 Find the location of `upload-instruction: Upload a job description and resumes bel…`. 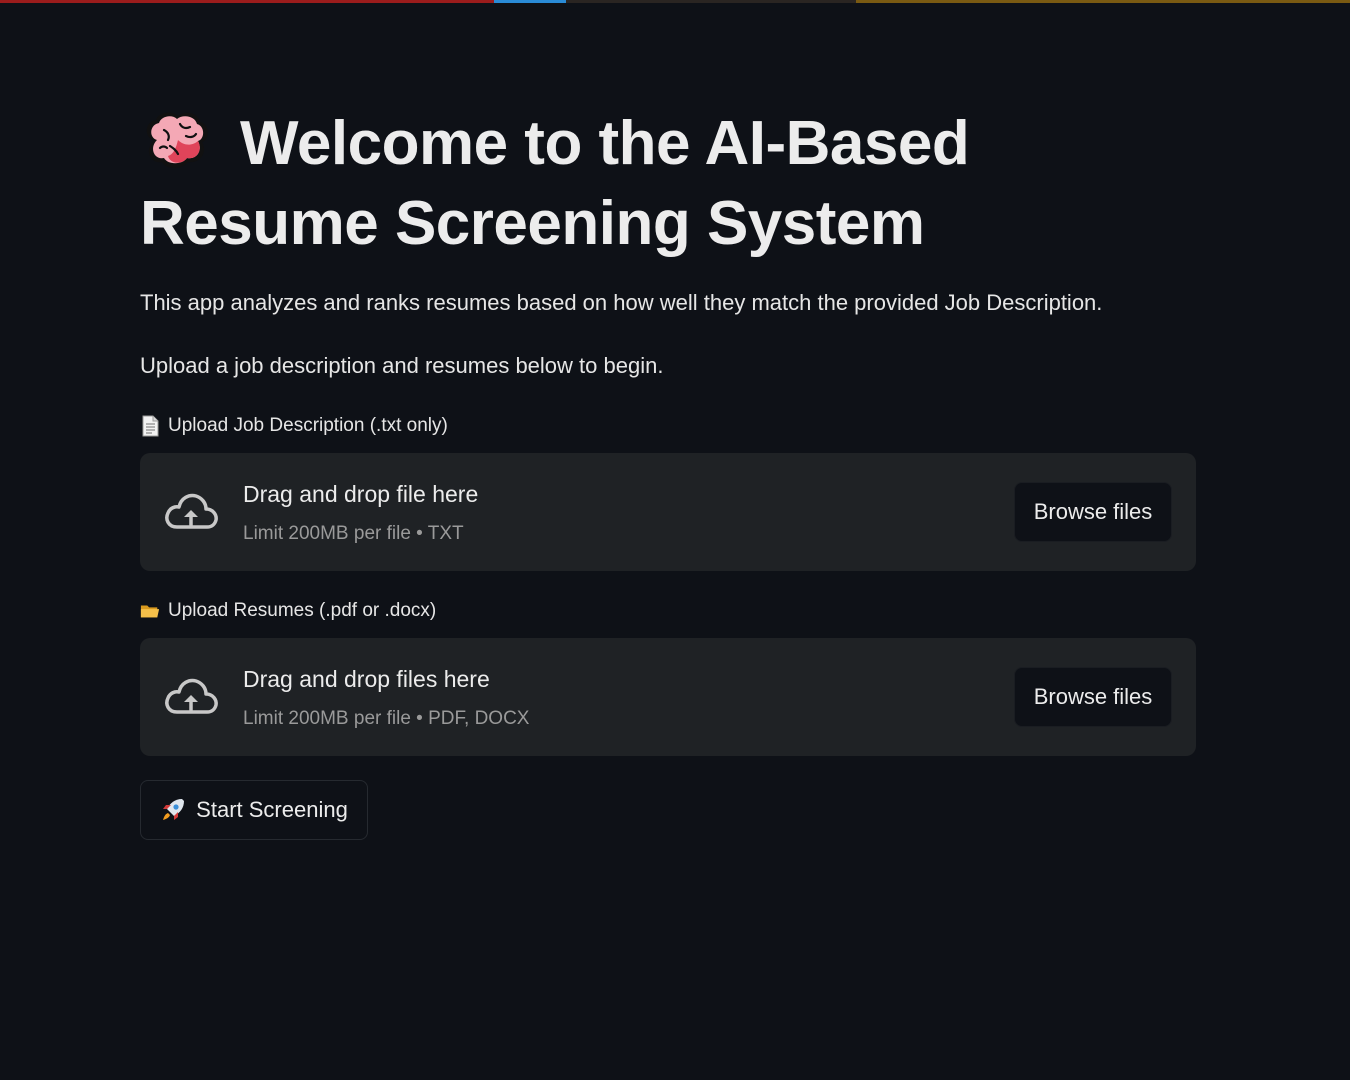

upload-instruction: Upload a job description and resumes bel… is located at coordinates (402, 365).